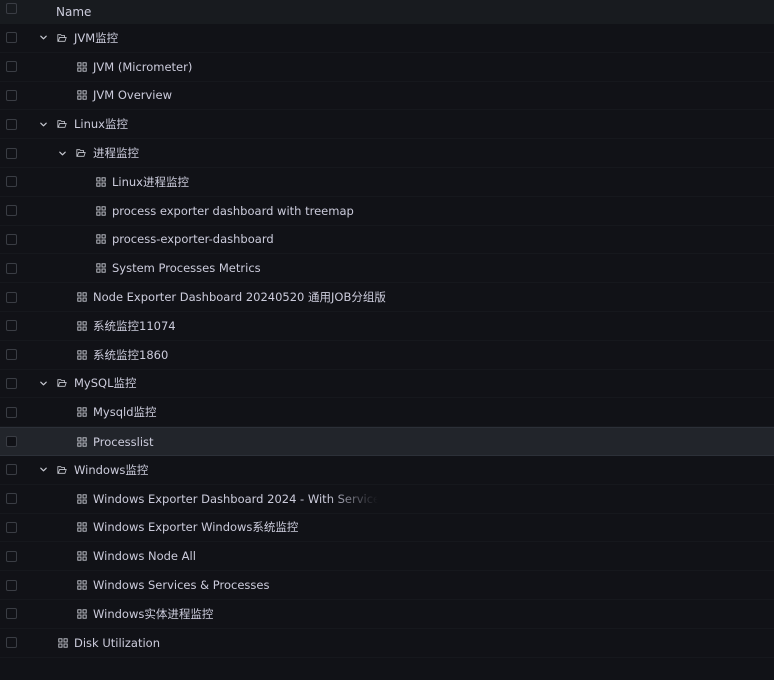 The image size is (774, 680). Describe the element at coordinates (116, 153) in the screenshot. I see `folder-name-link: 进程监控` at that location.